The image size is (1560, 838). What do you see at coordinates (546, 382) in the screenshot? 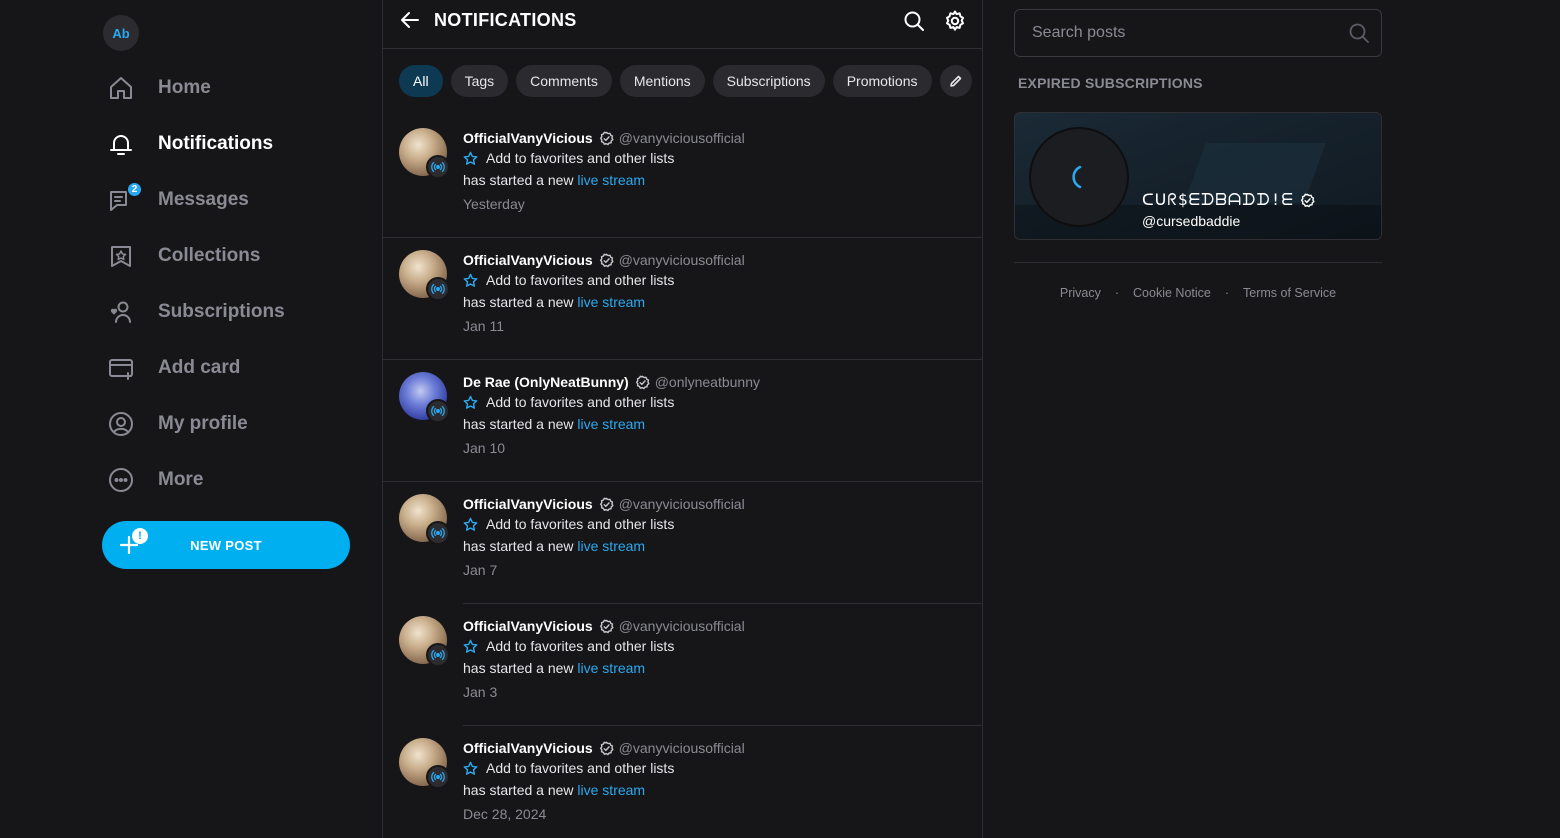
I see `author-name: De Rae (OnlyNeatBunny)` at bounding box center [546, 382].